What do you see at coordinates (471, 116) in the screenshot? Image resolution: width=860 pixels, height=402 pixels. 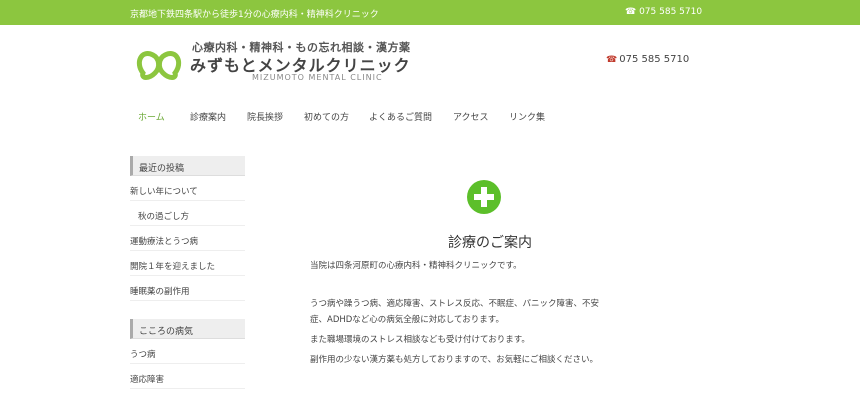 I see `nav-item-access: アクセス` at bounding box center [471, 116].